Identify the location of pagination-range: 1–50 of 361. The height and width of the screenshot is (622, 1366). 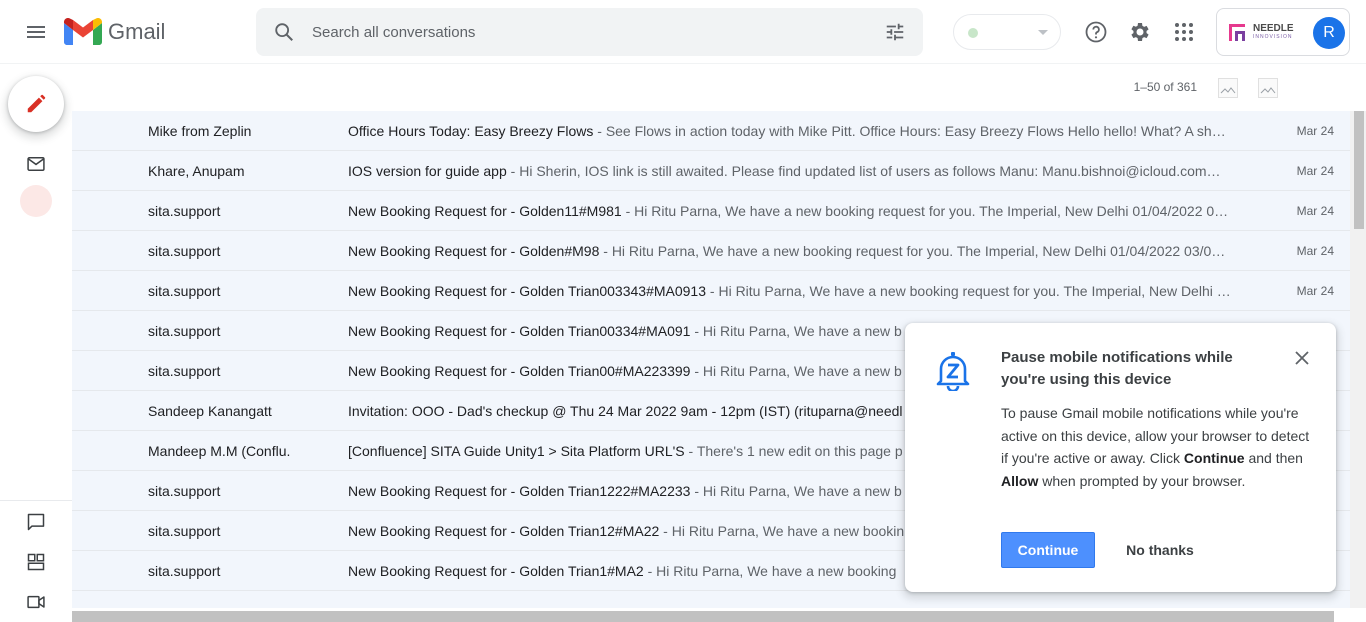
(1165, 87).